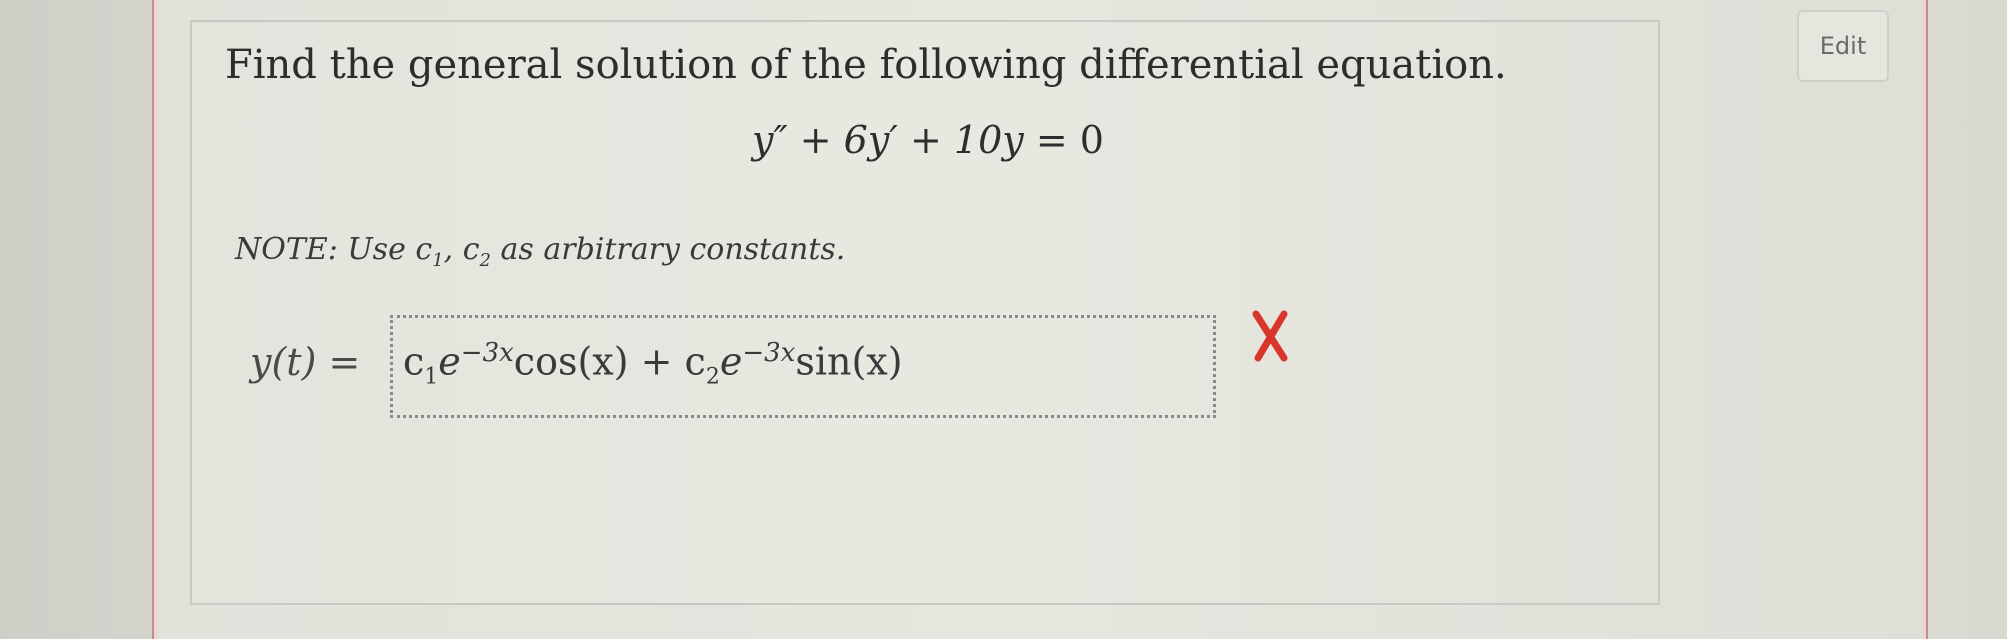 The image size is (2007, 639). I want to click on answer-sin: sin(x), so click(849, 361).